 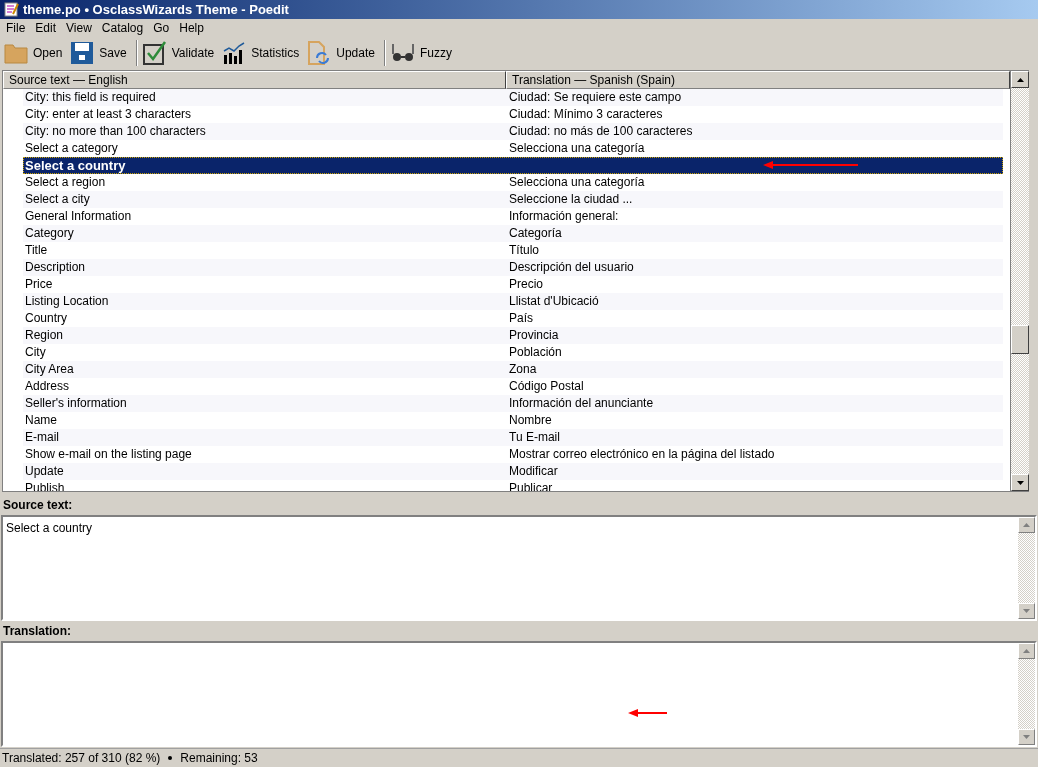 I want to click on source-text-area: Select a country, so click(x=519, y=568).